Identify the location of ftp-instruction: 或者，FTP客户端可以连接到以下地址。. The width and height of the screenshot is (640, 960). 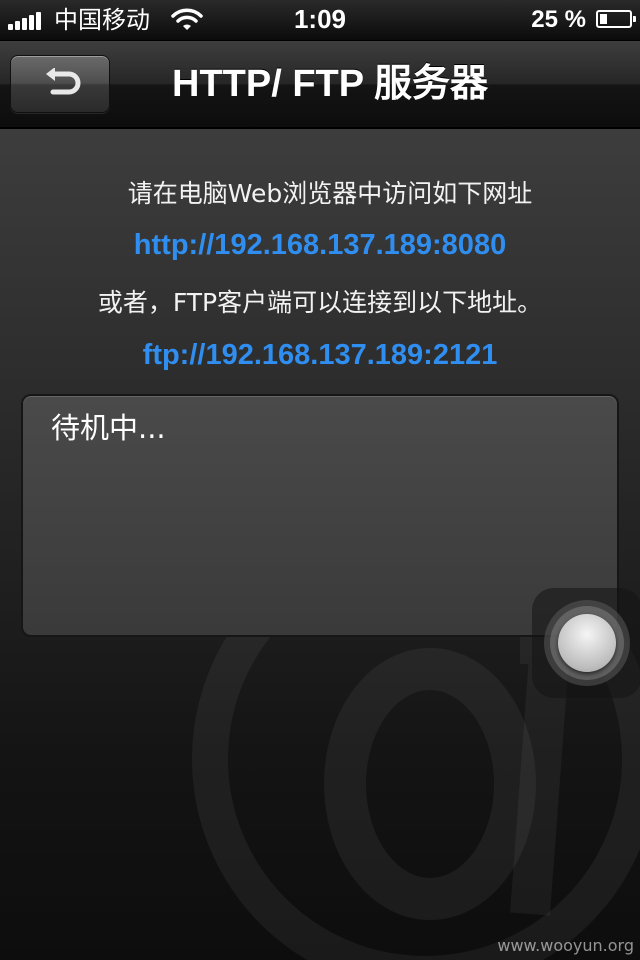
(320, 302).